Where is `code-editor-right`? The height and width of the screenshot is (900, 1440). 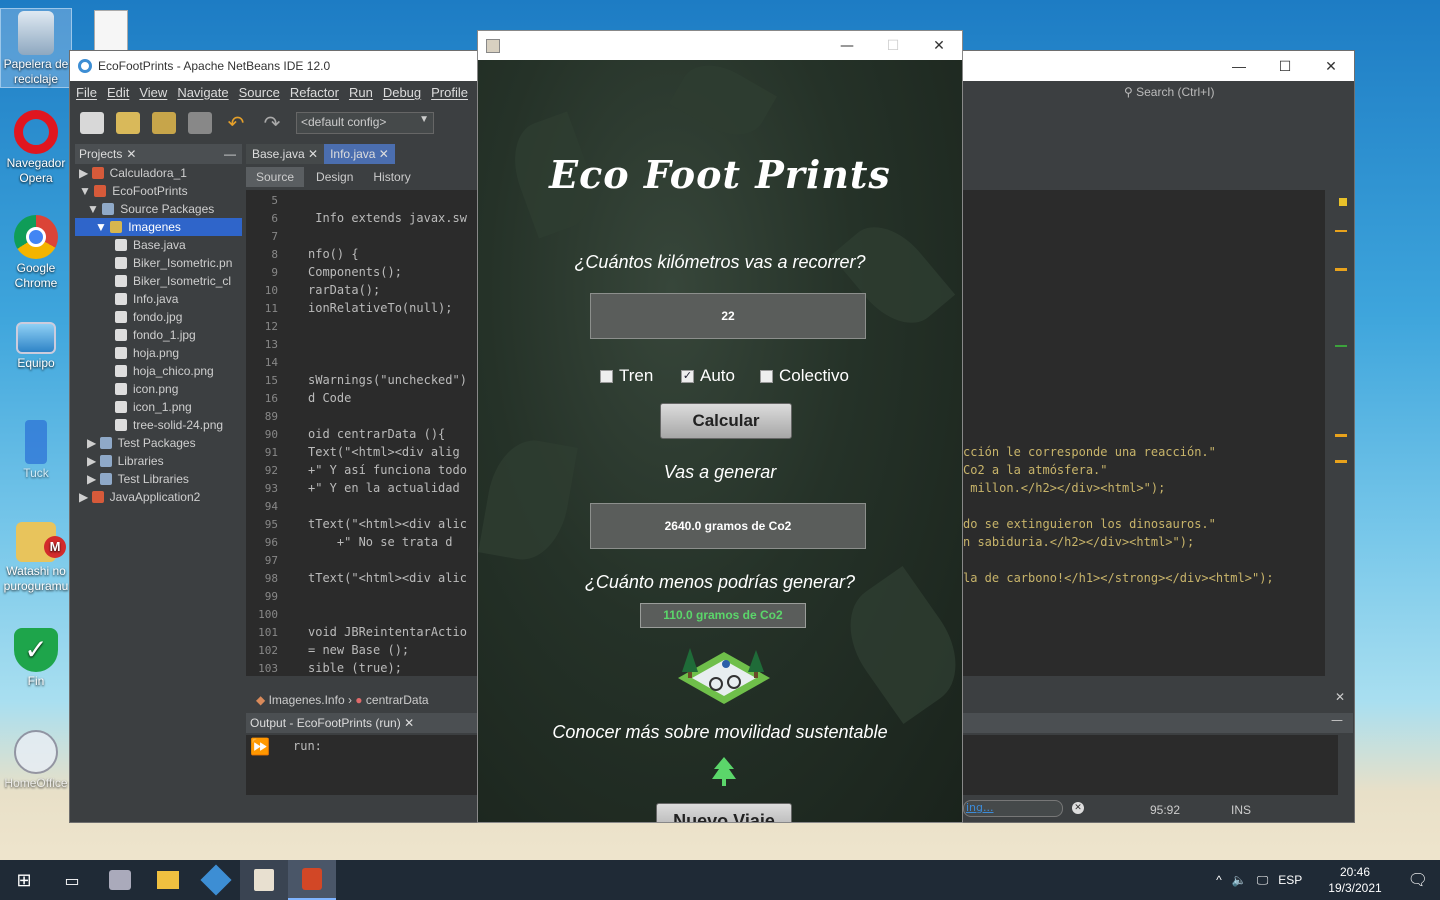 code-editor-right is located at coordinates (1144, 433).